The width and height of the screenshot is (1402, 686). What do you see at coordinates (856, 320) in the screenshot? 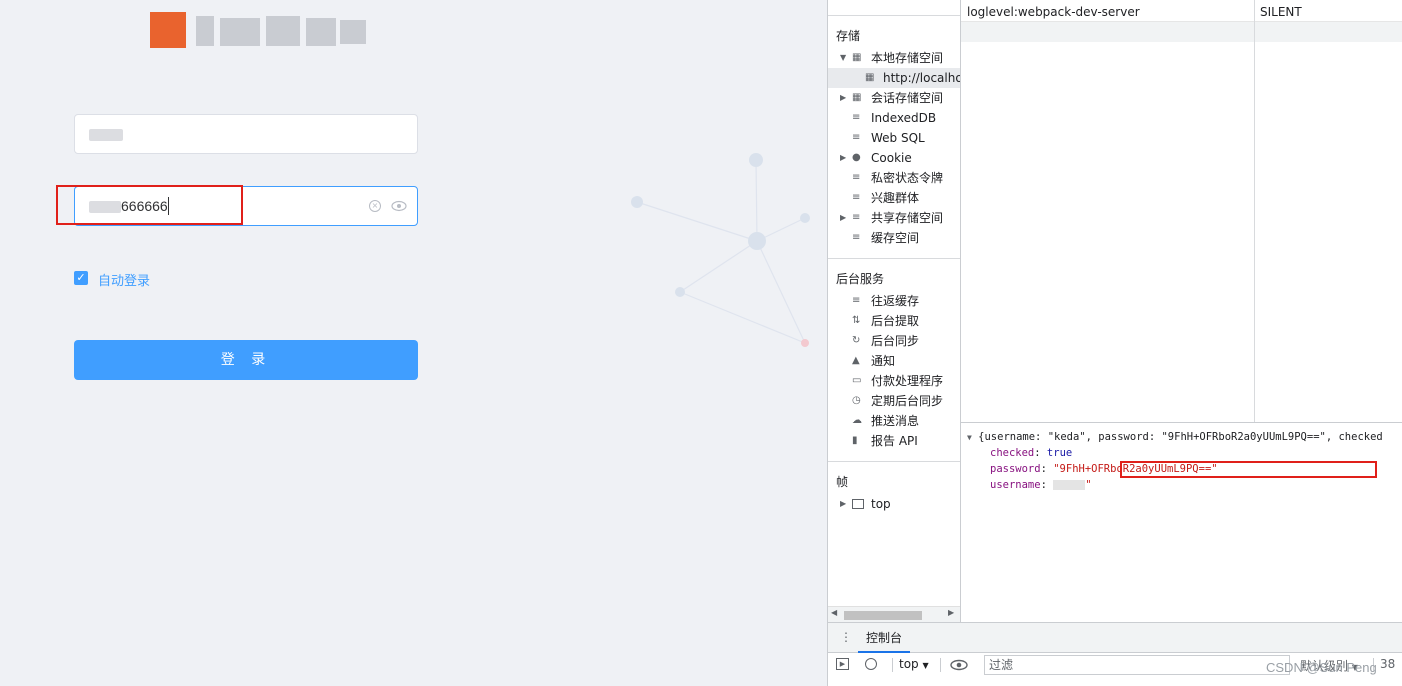
I see `fetch-arrows-icon: ⇅` at bounding box center [856, 320].